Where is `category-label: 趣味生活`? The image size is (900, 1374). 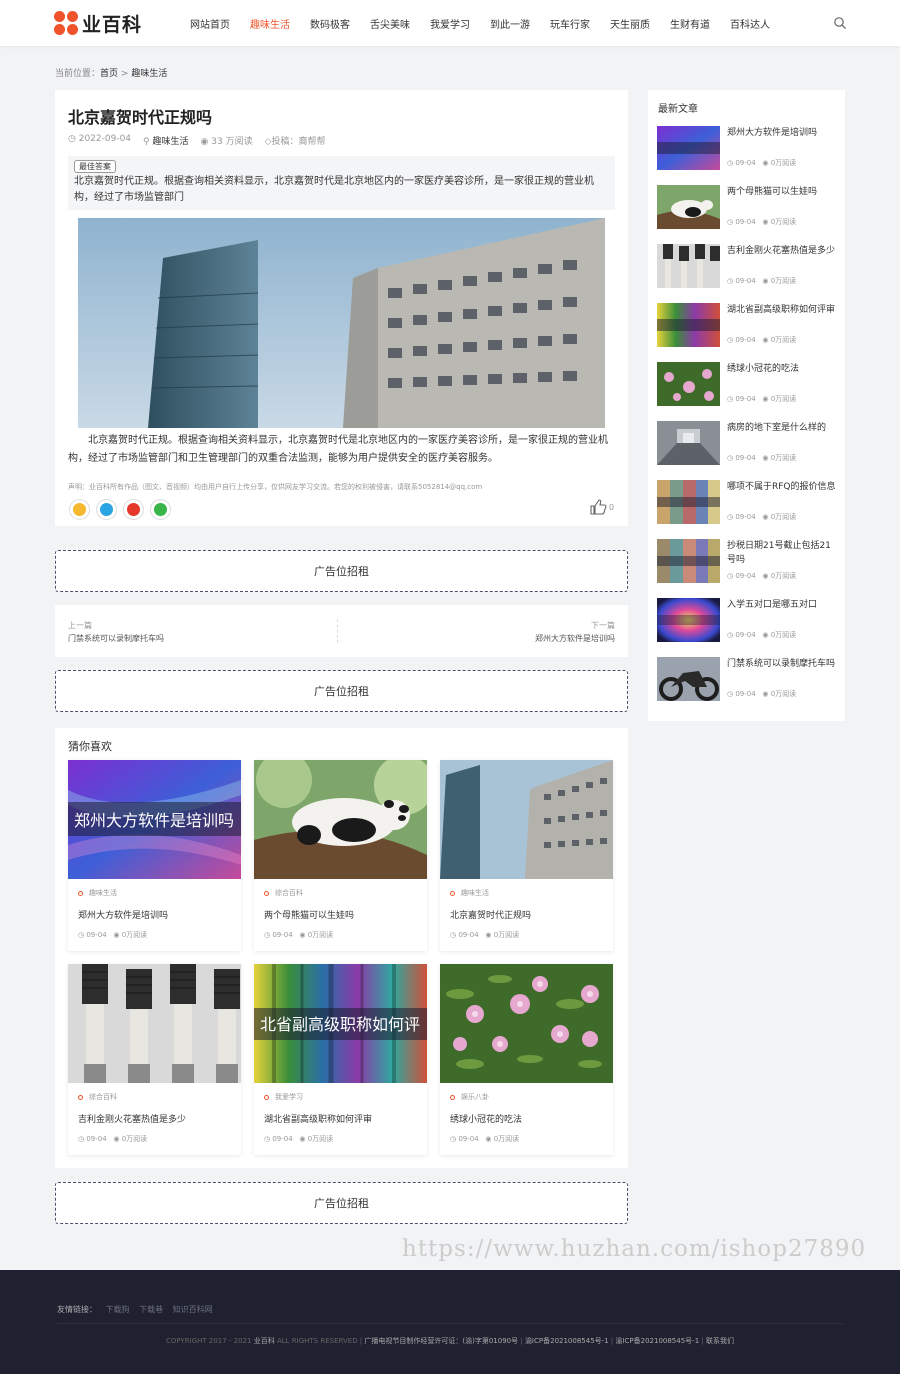 category-label: 趣味生活 is located at coordinates (103, 893).